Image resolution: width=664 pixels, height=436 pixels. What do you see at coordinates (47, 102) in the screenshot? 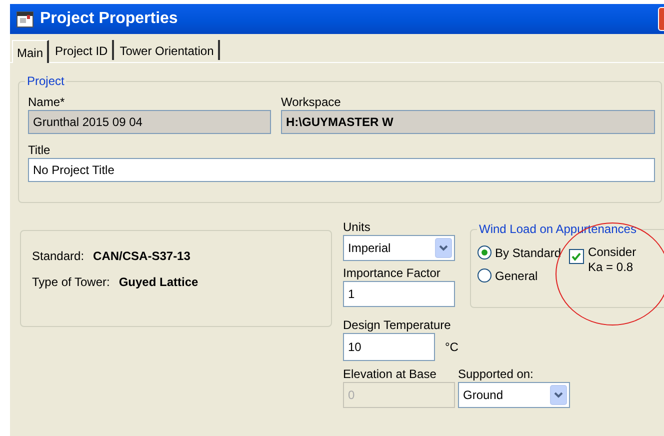
I see `field-label: Name*` at bounding box center [47, 102].